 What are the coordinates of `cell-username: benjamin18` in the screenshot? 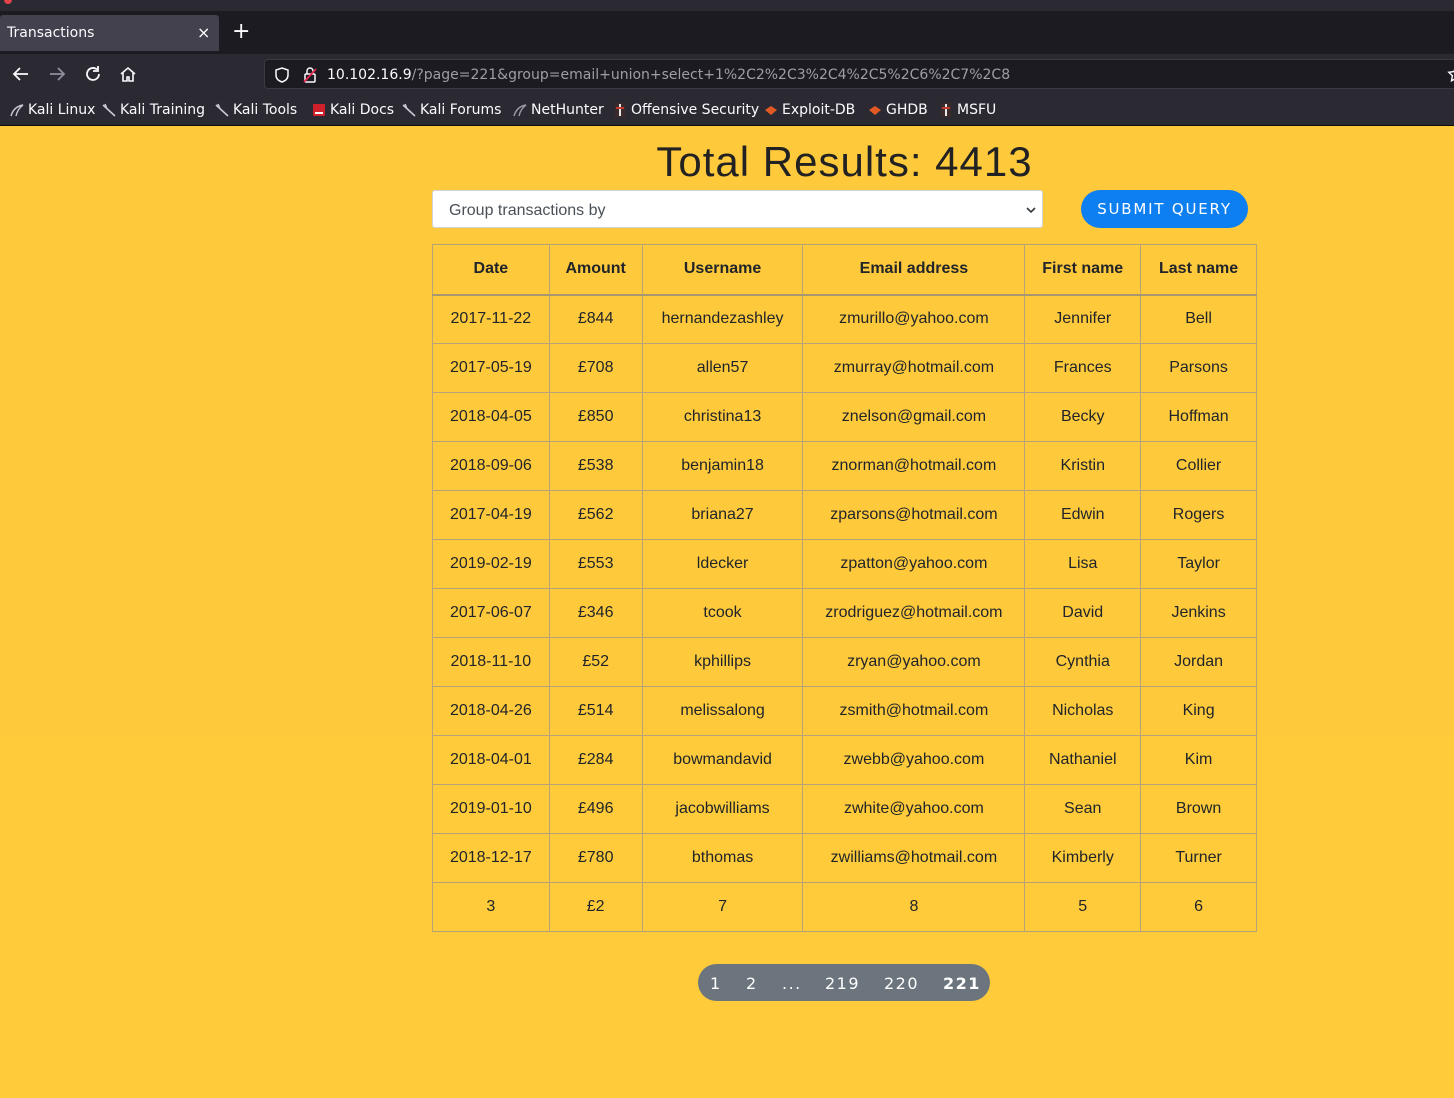 It's located at (722, 466).